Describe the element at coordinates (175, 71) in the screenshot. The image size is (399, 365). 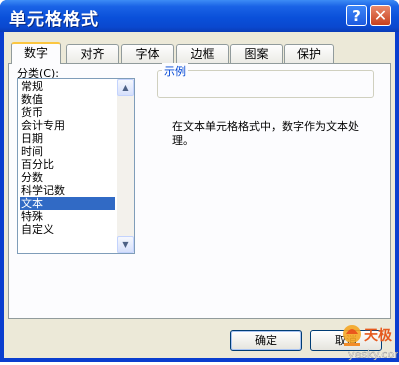
I see `sample-label: 示例` at that location.